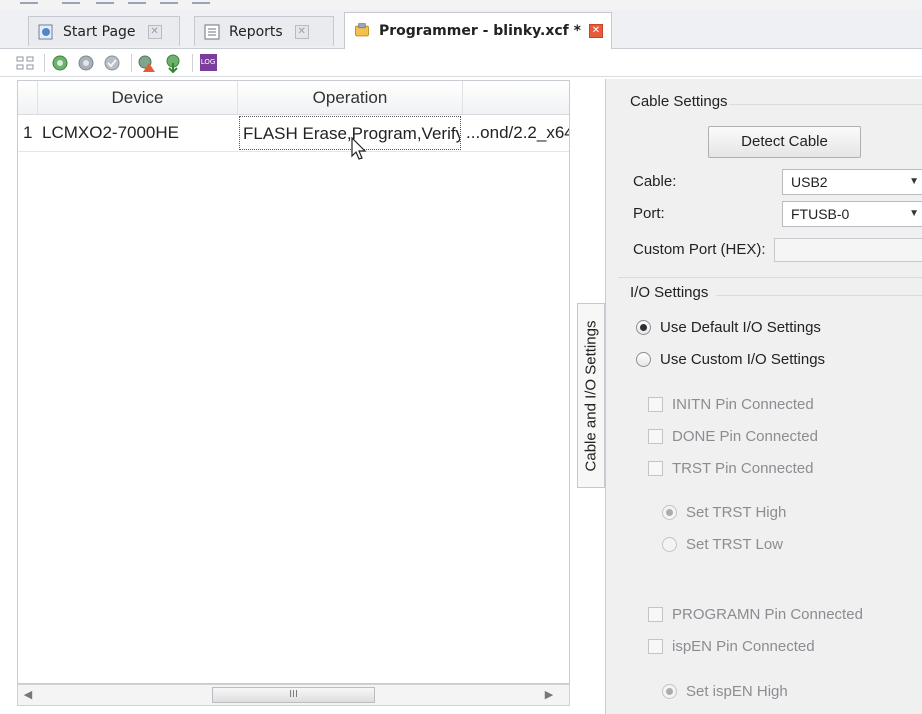 Image resolution: width=922 pixels, height=714 pixels. I want to click on top-toolbar-strip, so click(461, 5).